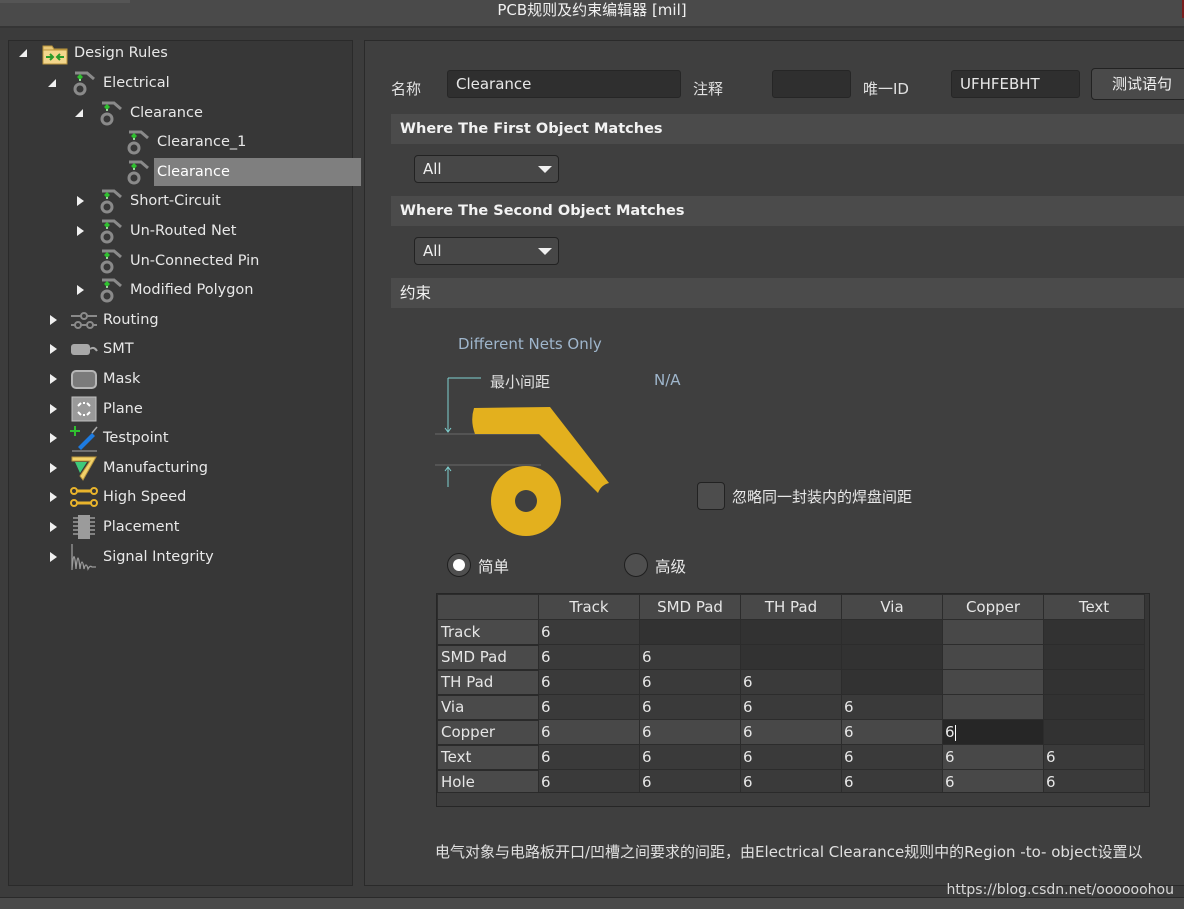 The image size is (1184, 909). I want to click on tree-node-placement: Placement, so click(114, 527).